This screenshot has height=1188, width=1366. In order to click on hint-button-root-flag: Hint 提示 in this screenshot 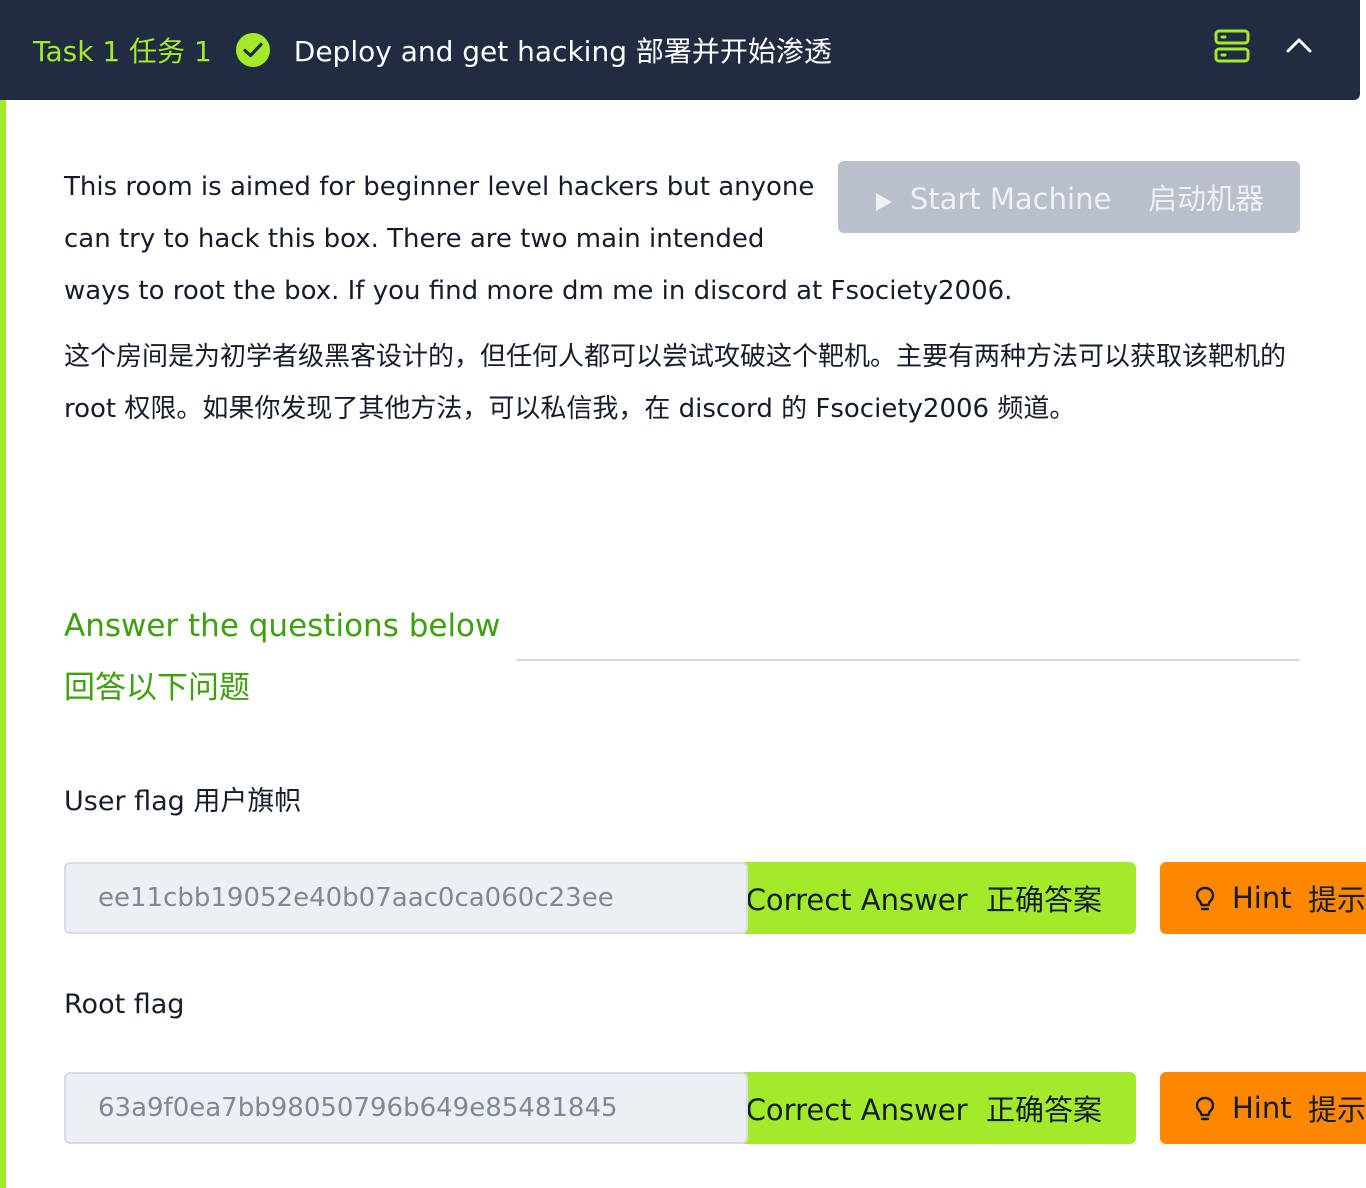, I will do `click(1263, 1108)`.